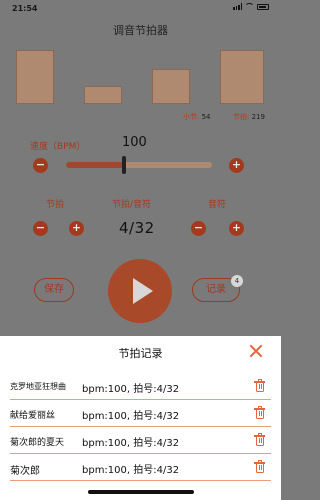 The image size is (320, 500). Describe the element at coordinates (140, 353) in the screenshot. I see `sheet-title: 节拍记录` at that location.